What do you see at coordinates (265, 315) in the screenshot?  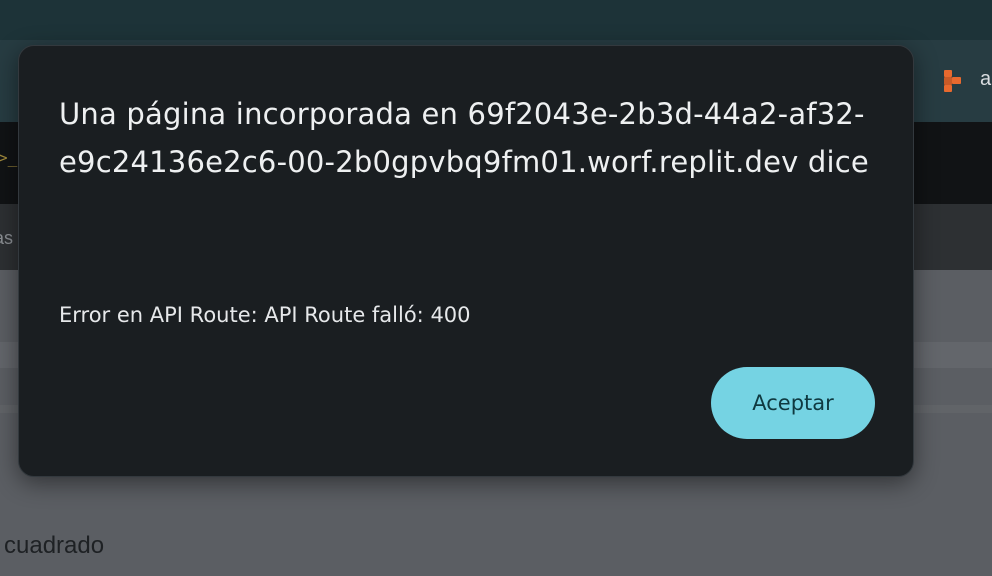 I see `dialog-message: Error en API Route: API Route falló: 400` at bounding box center [265, 315].